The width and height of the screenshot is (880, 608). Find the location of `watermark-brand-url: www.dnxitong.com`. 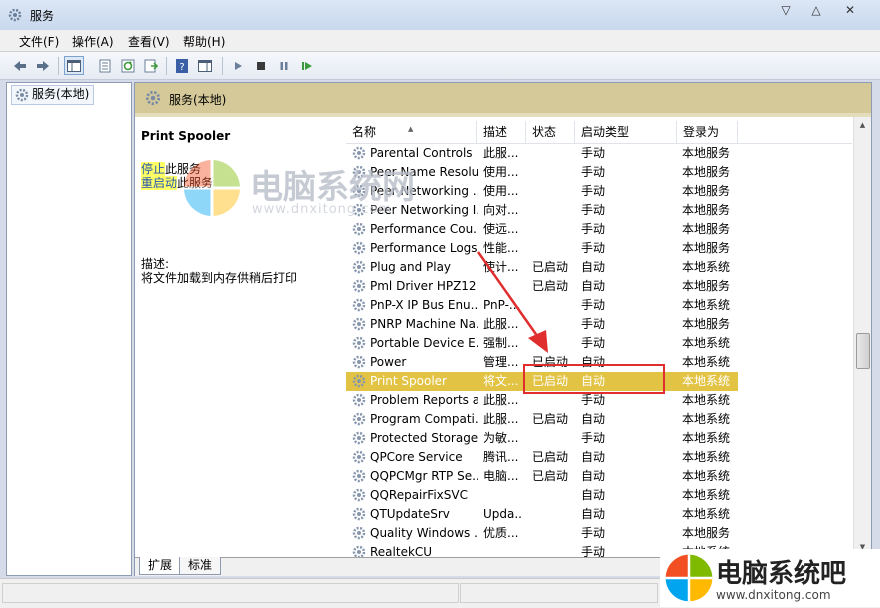

watermark-brand-url: www.dnxitong.com is located at coordinates (773, 595).